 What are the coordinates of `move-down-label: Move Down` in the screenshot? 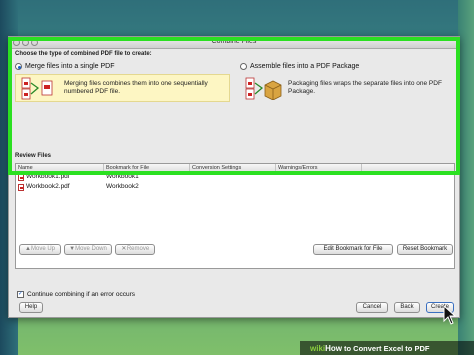 It's located at (91, 249).